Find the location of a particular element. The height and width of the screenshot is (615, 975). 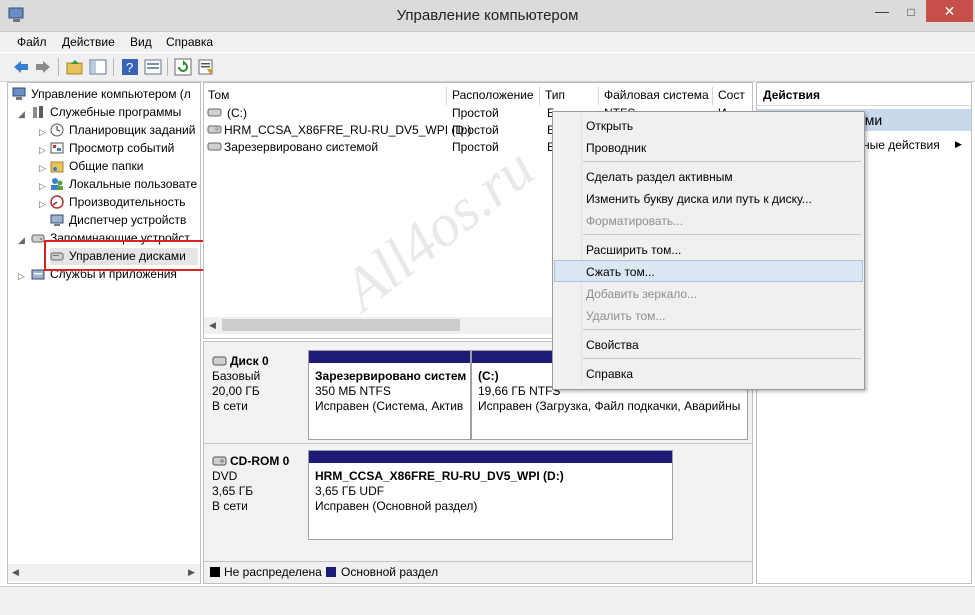

partition-status: Исправен (Система, Актив is located at coordinates (389, 406).